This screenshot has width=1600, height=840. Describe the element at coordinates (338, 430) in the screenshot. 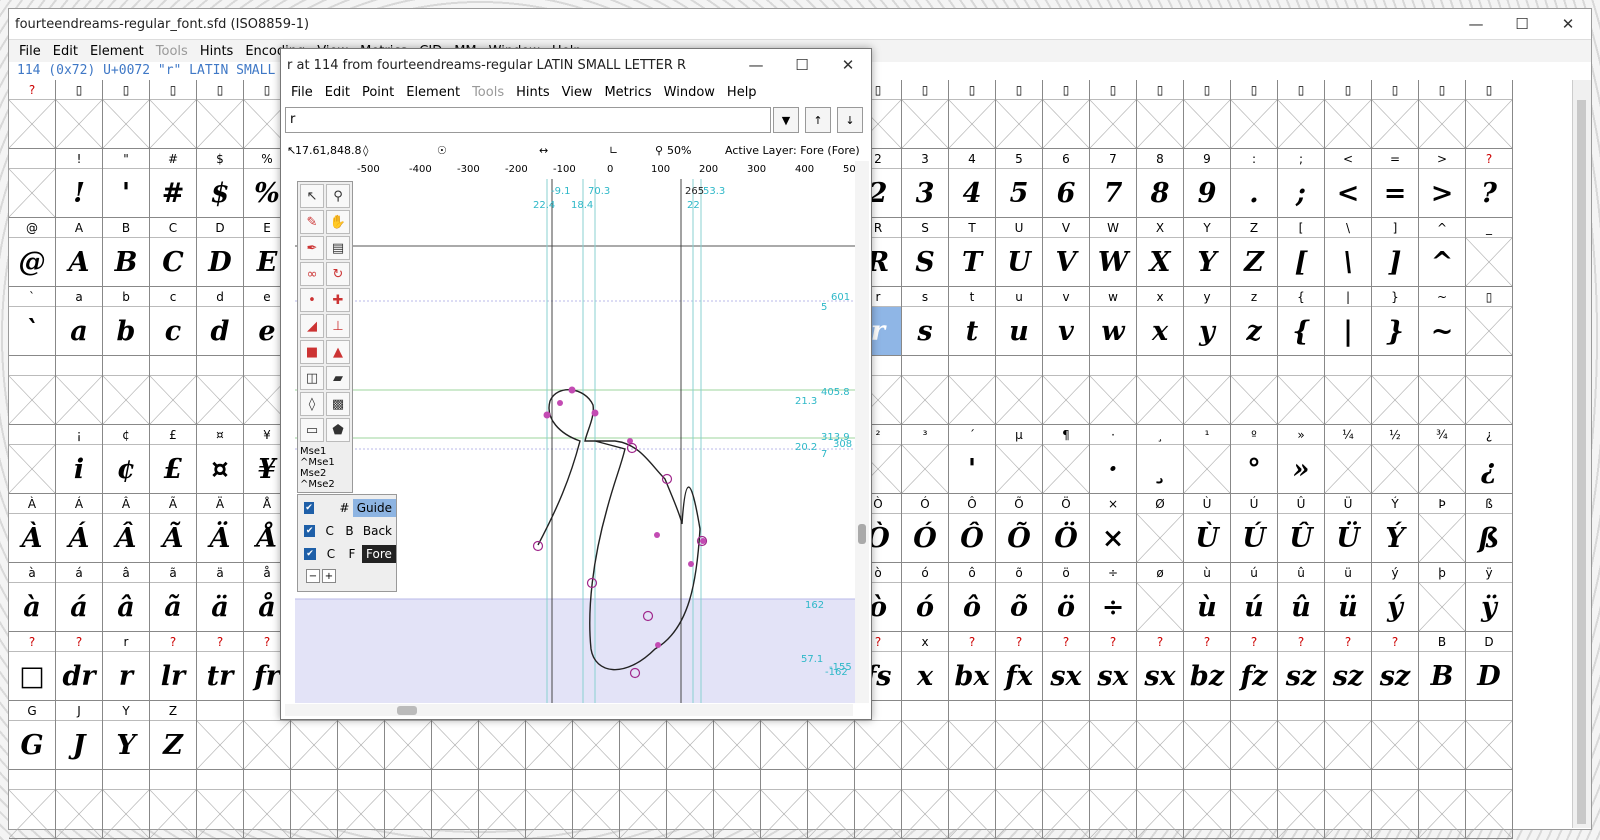

I see `polygon-tool-icon: ⬟` at that location.